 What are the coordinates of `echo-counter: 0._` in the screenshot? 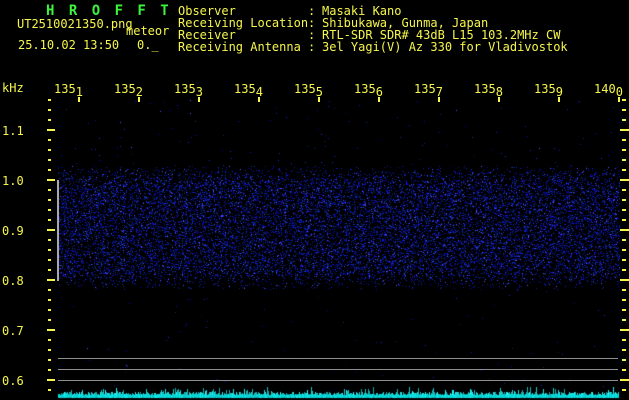 It's located at (148, 45).